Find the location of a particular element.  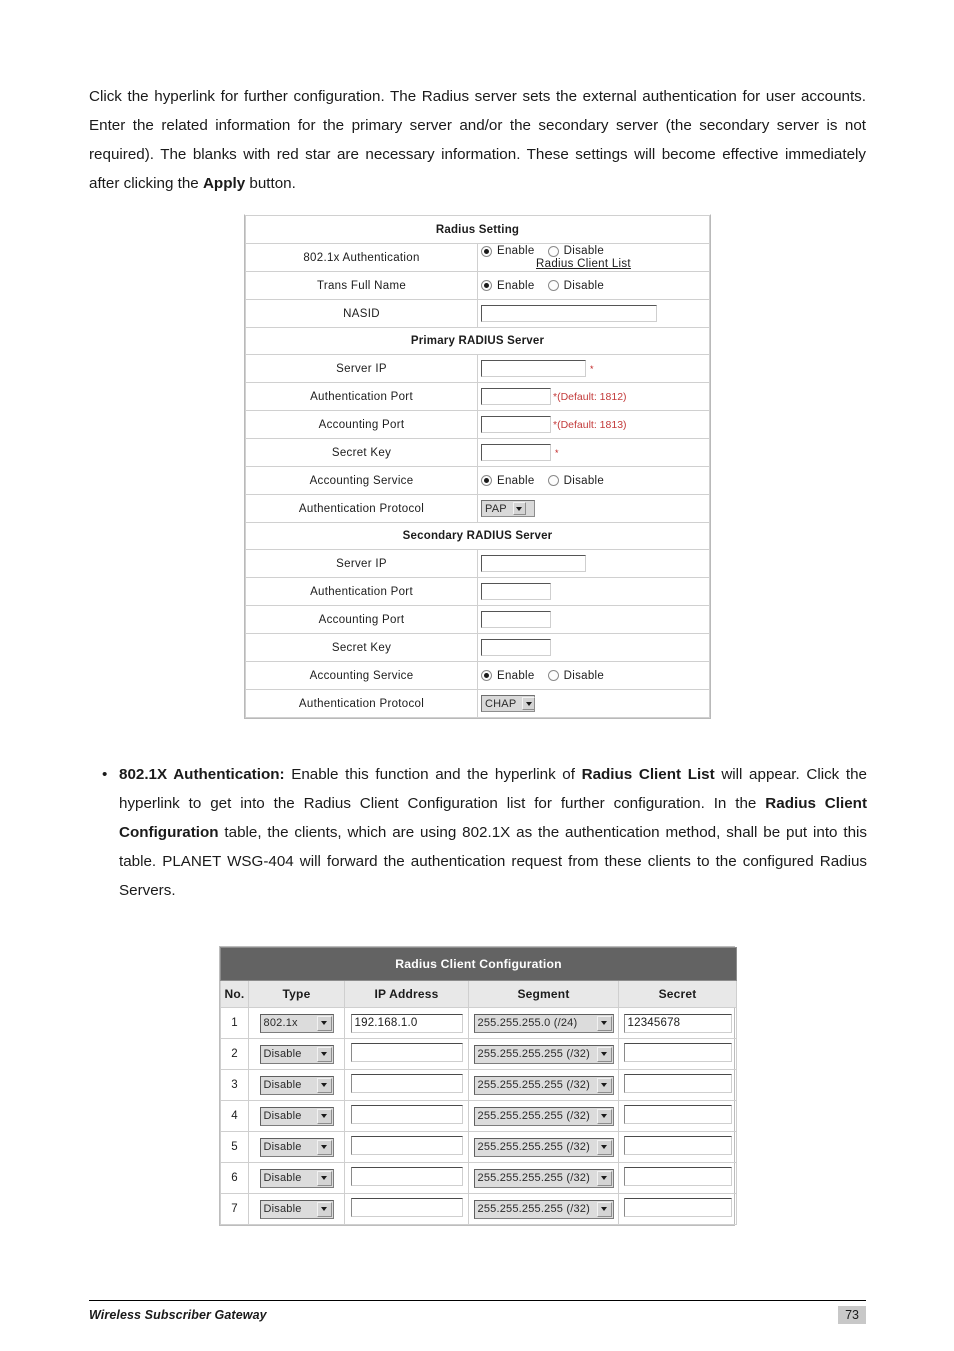

secondary-acct-service-radio-group: Enable Disable is located at coordinates (595, 676).